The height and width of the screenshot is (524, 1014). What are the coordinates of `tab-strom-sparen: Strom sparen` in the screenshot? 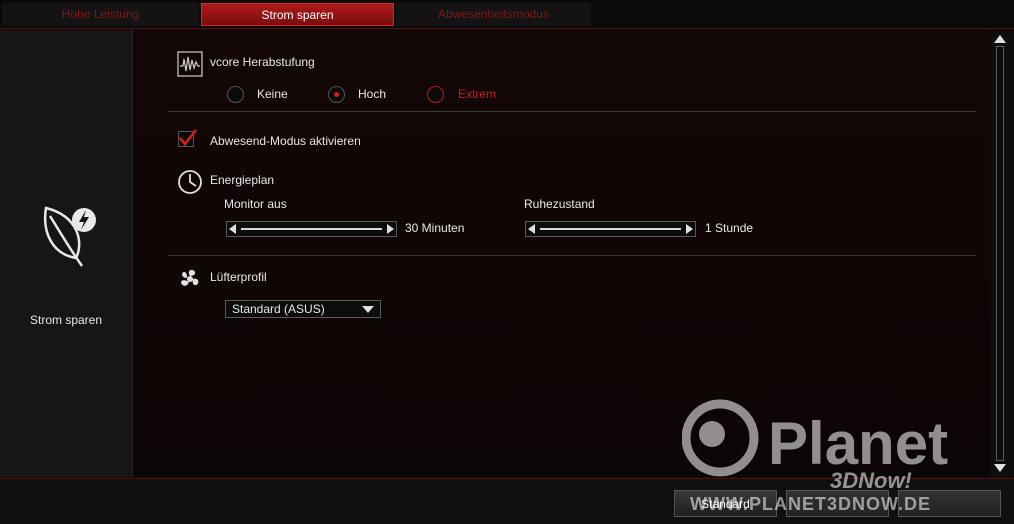 It's located at (297, 14).